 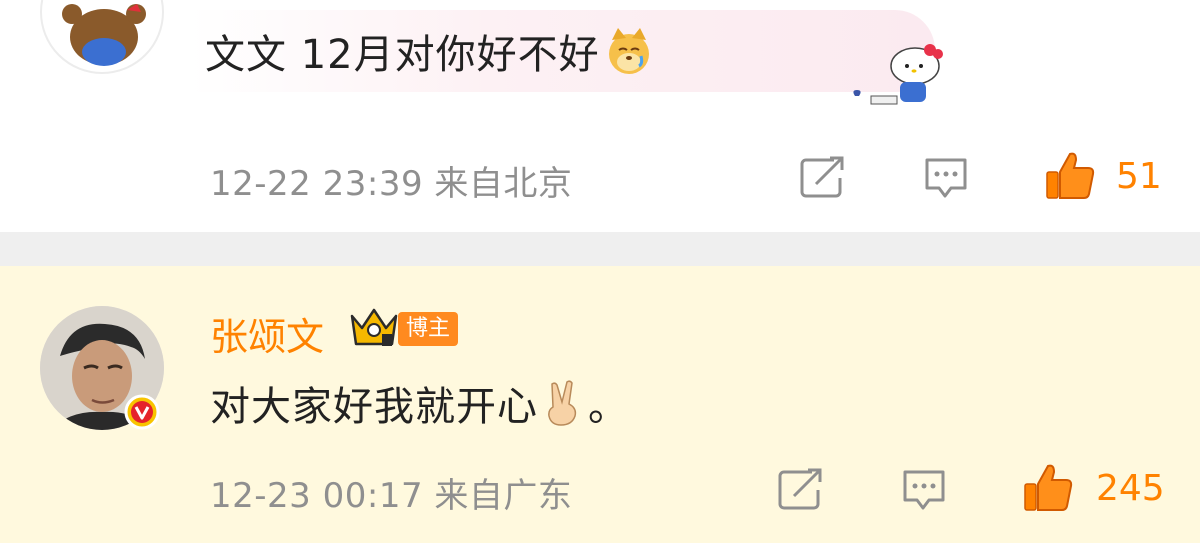 I want to click on comment-text-suffix: 。, so click(x=608, y=407).